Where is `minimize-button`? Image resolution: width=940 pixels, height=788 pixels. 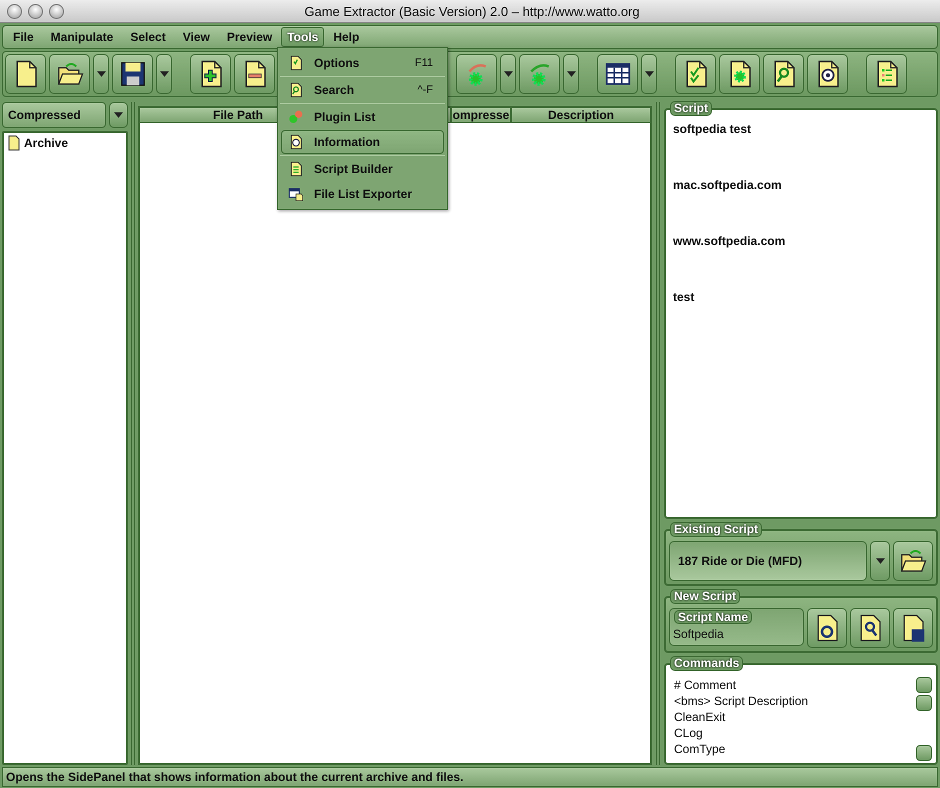 minimize-button is located at coordinates (35, 11).